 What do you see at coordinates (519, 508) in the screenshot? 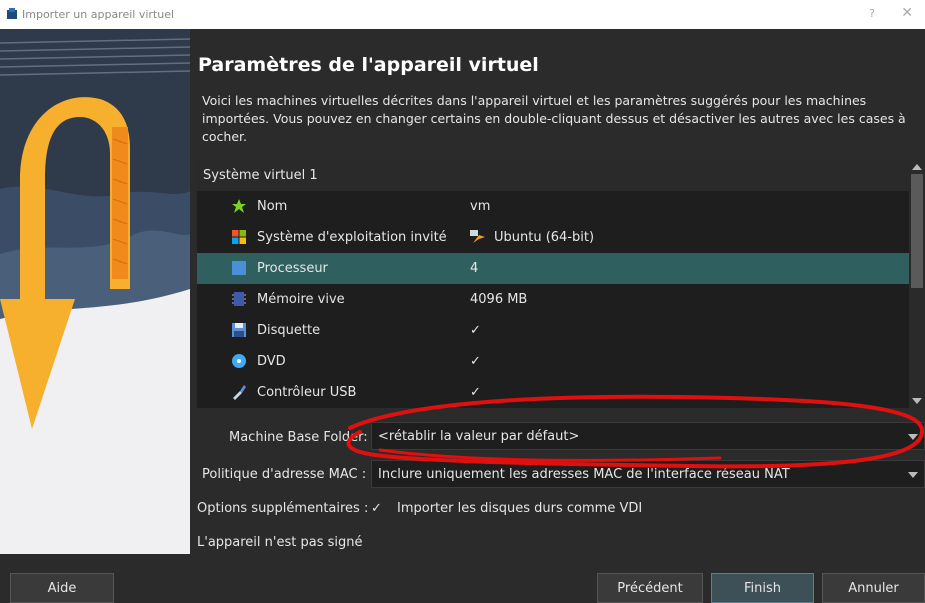
I see `import-vdi-label: Importer les disques durs comme VDI` at bounding box center [519, 508].